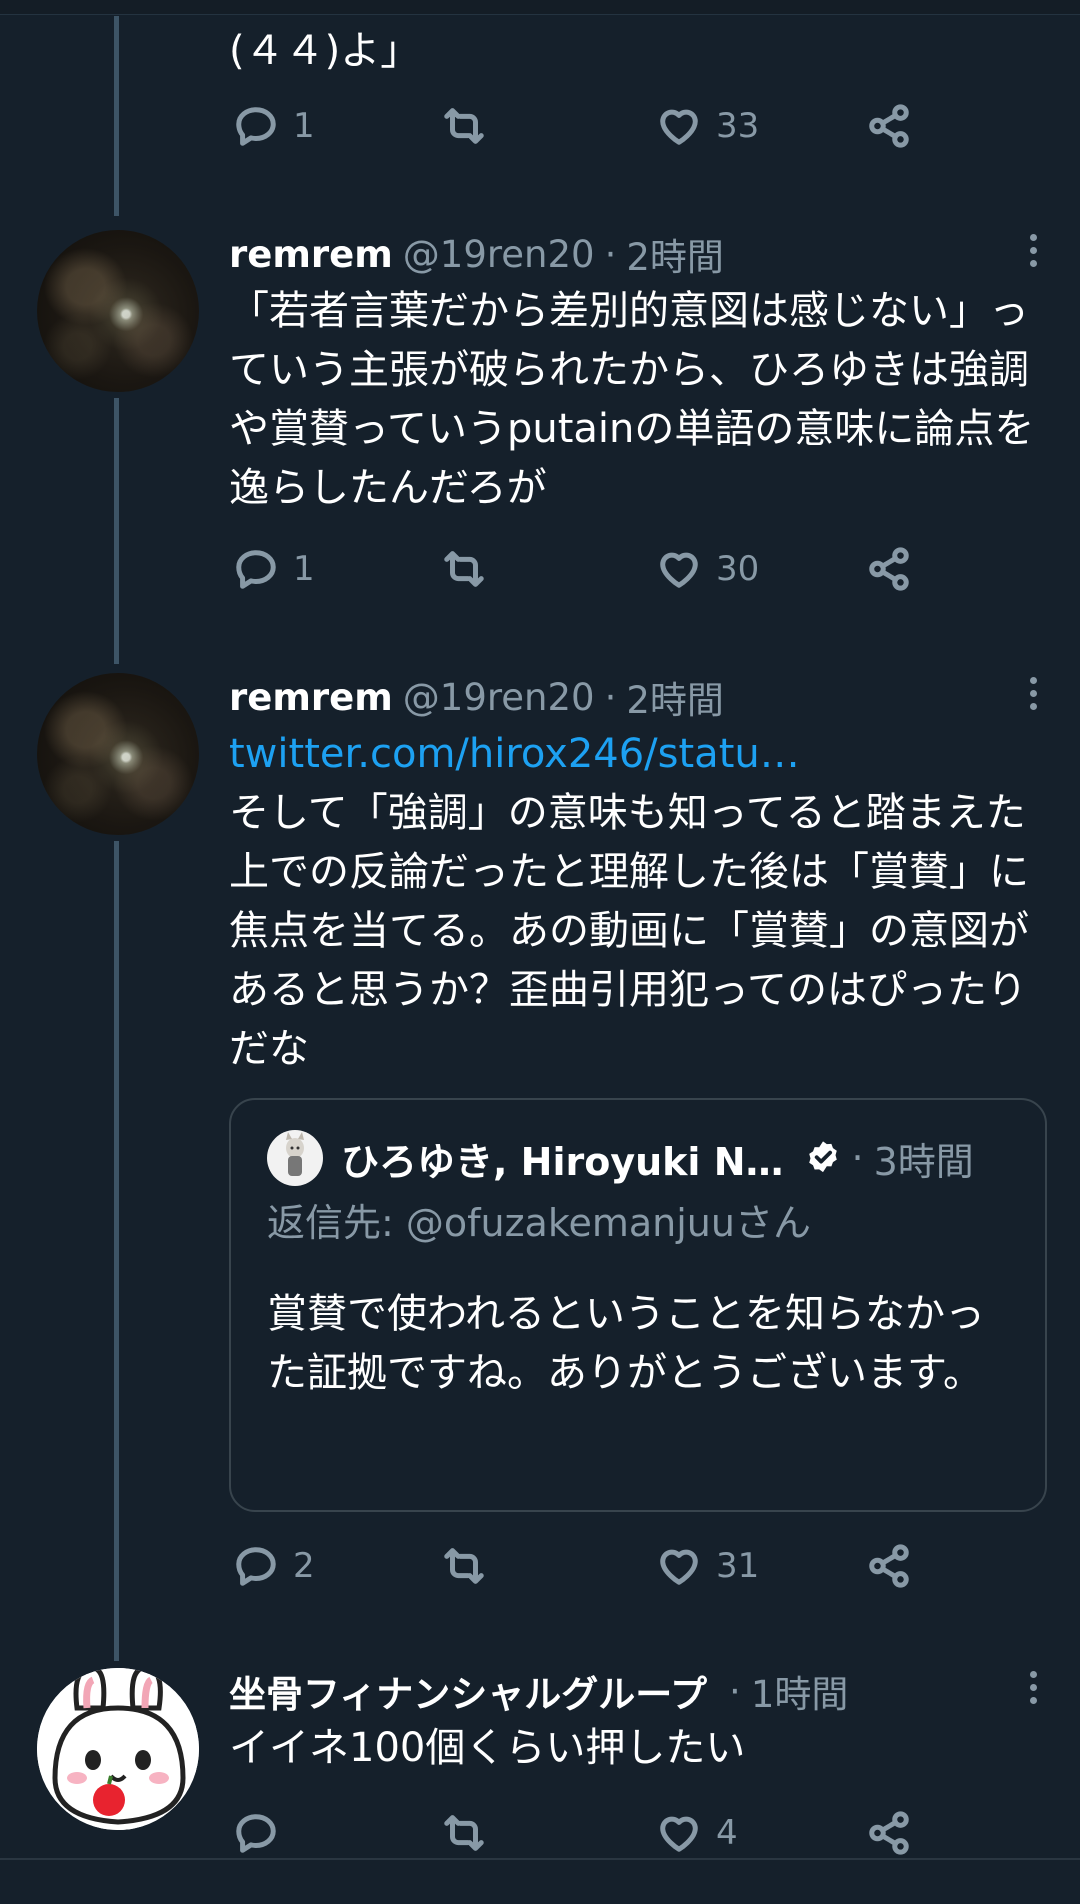 Image resolution: width=1080 pixels, height=1904 pixels. I want to click on bottom-divider, so click(540, 1881).